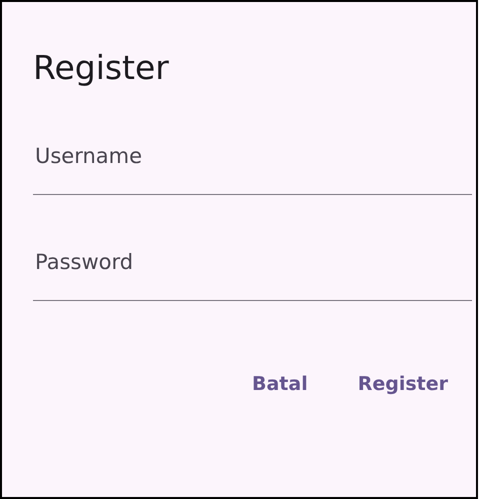 The image size is (479, 499). I want to click on dialog-title: Register, so click(101, 68).